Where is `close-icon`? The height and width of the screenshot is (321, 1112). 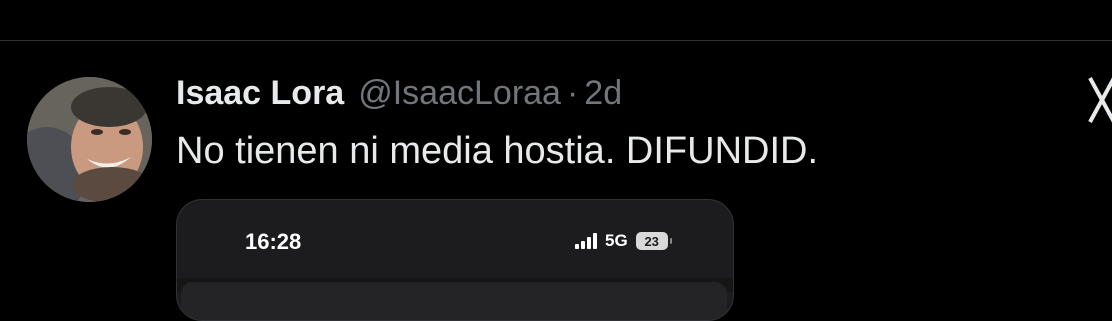 close-icon is located at coordinates (1100, 100).